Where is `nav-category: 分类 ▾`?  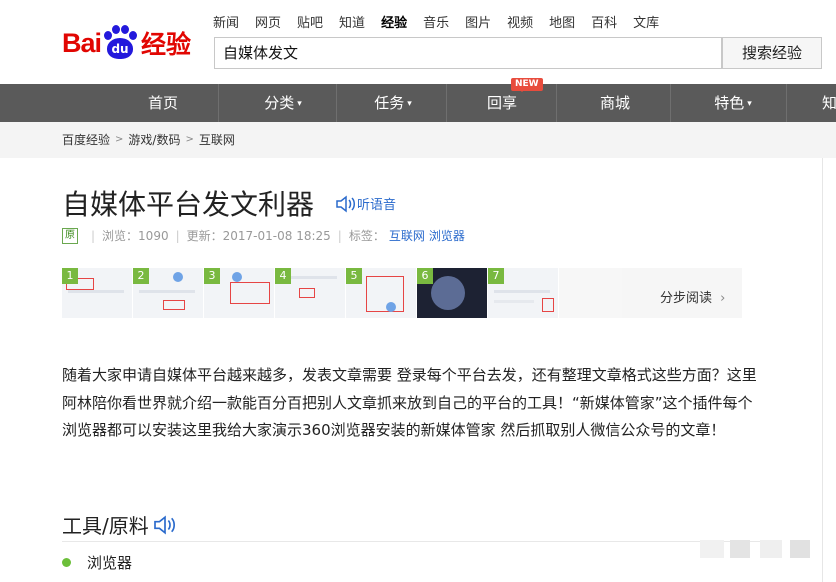 nav-category: 分类 ▾ is located at coordinates (283, 103).